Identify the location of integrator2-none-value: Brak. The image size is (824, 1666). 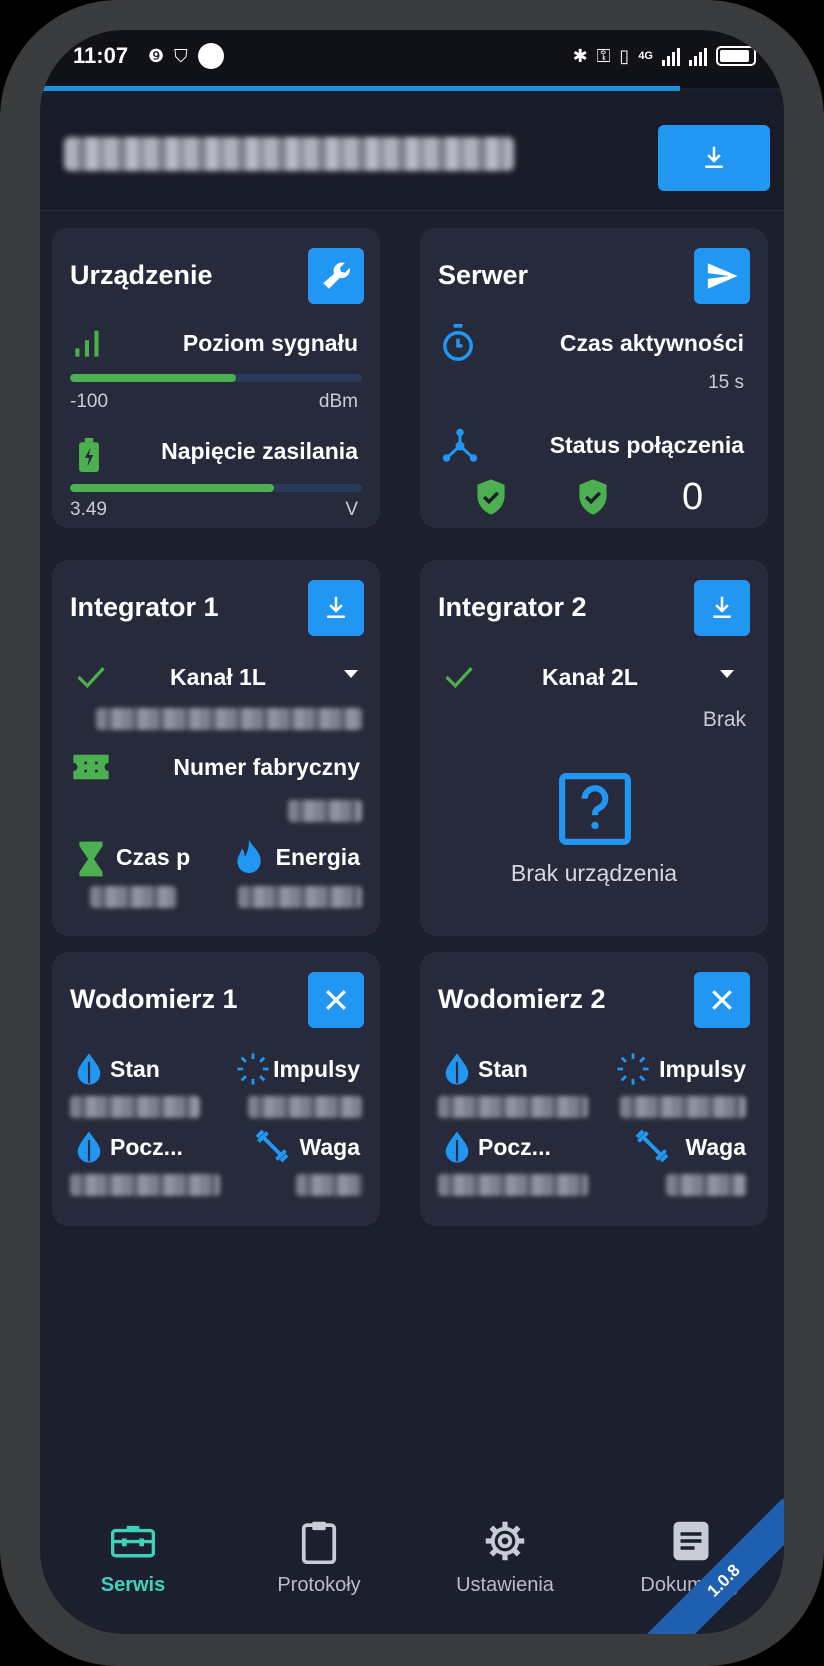
(724, 719).